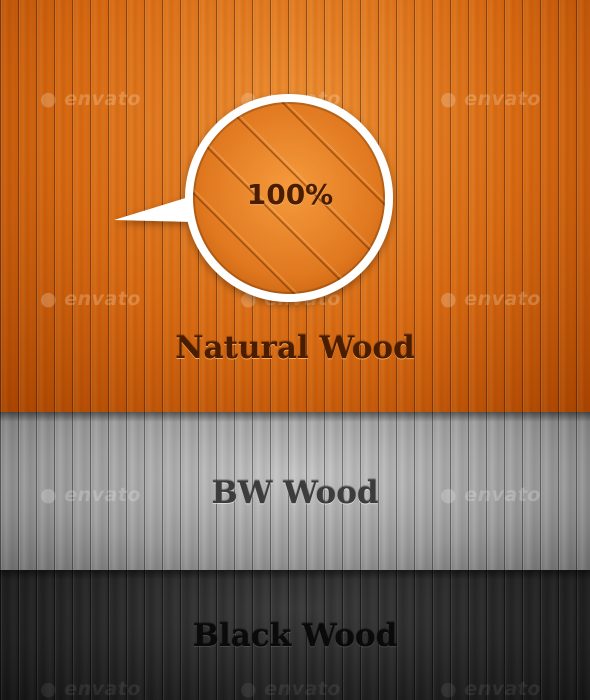  What do you see at coordinates (155, 209) in the screenshot?
I see `bubble-tail` at bounding box center [155, 209].